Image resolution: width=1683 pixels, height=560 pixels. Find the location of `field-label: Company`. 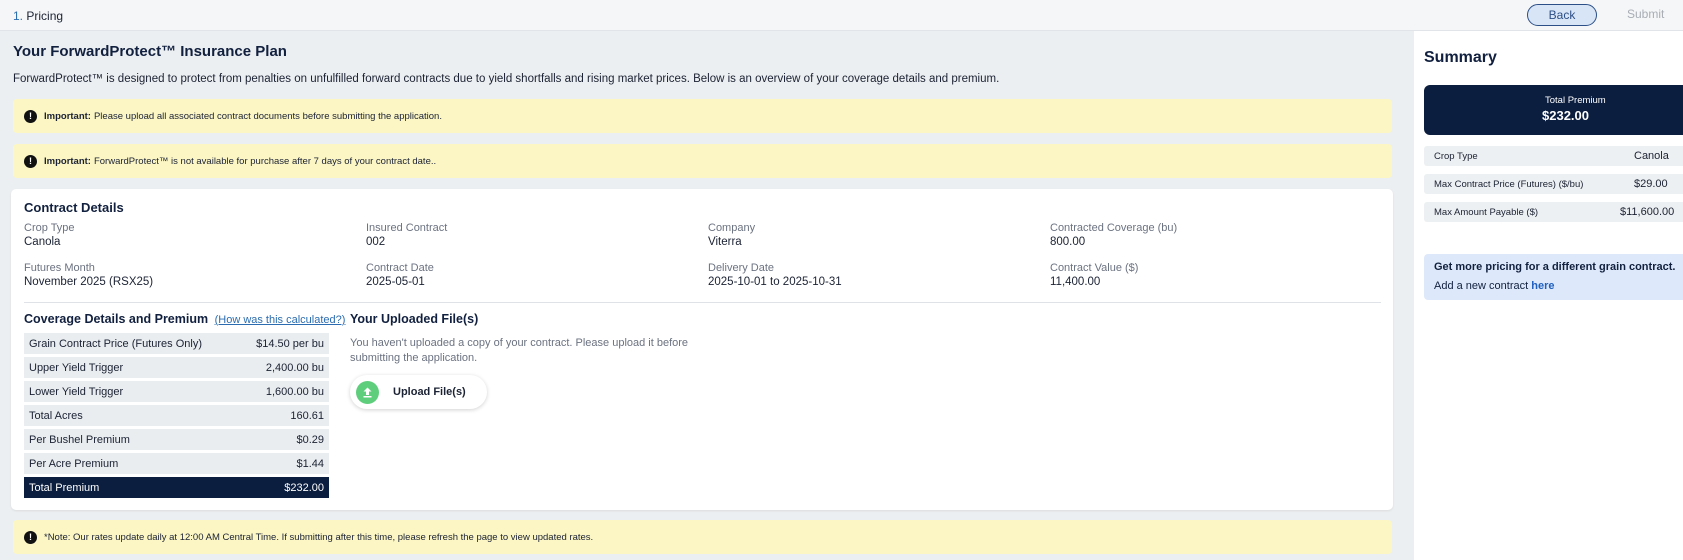

field-label: Company is located at coordinates (732, 228).